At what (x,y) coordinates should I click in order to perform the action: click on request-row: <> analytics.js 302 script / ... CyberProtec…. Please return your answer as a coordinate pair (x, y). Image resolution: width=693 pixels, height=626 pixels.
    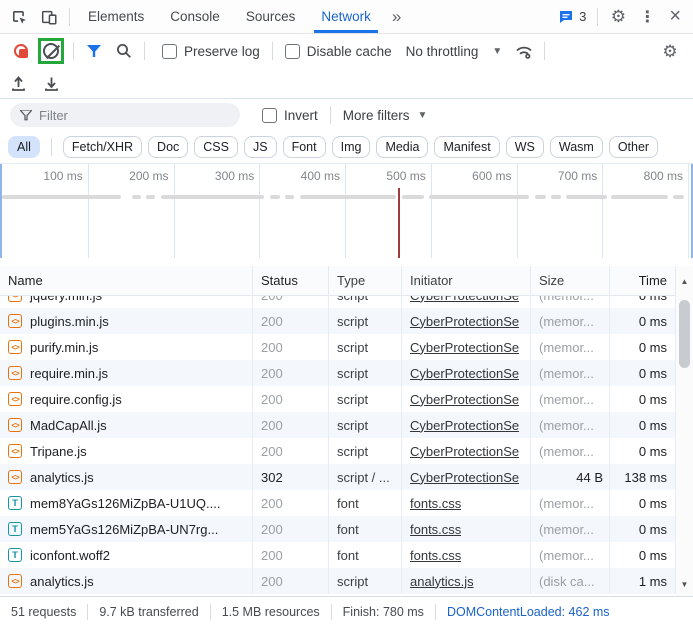
    Looking at the image, I should click on (346, 477).